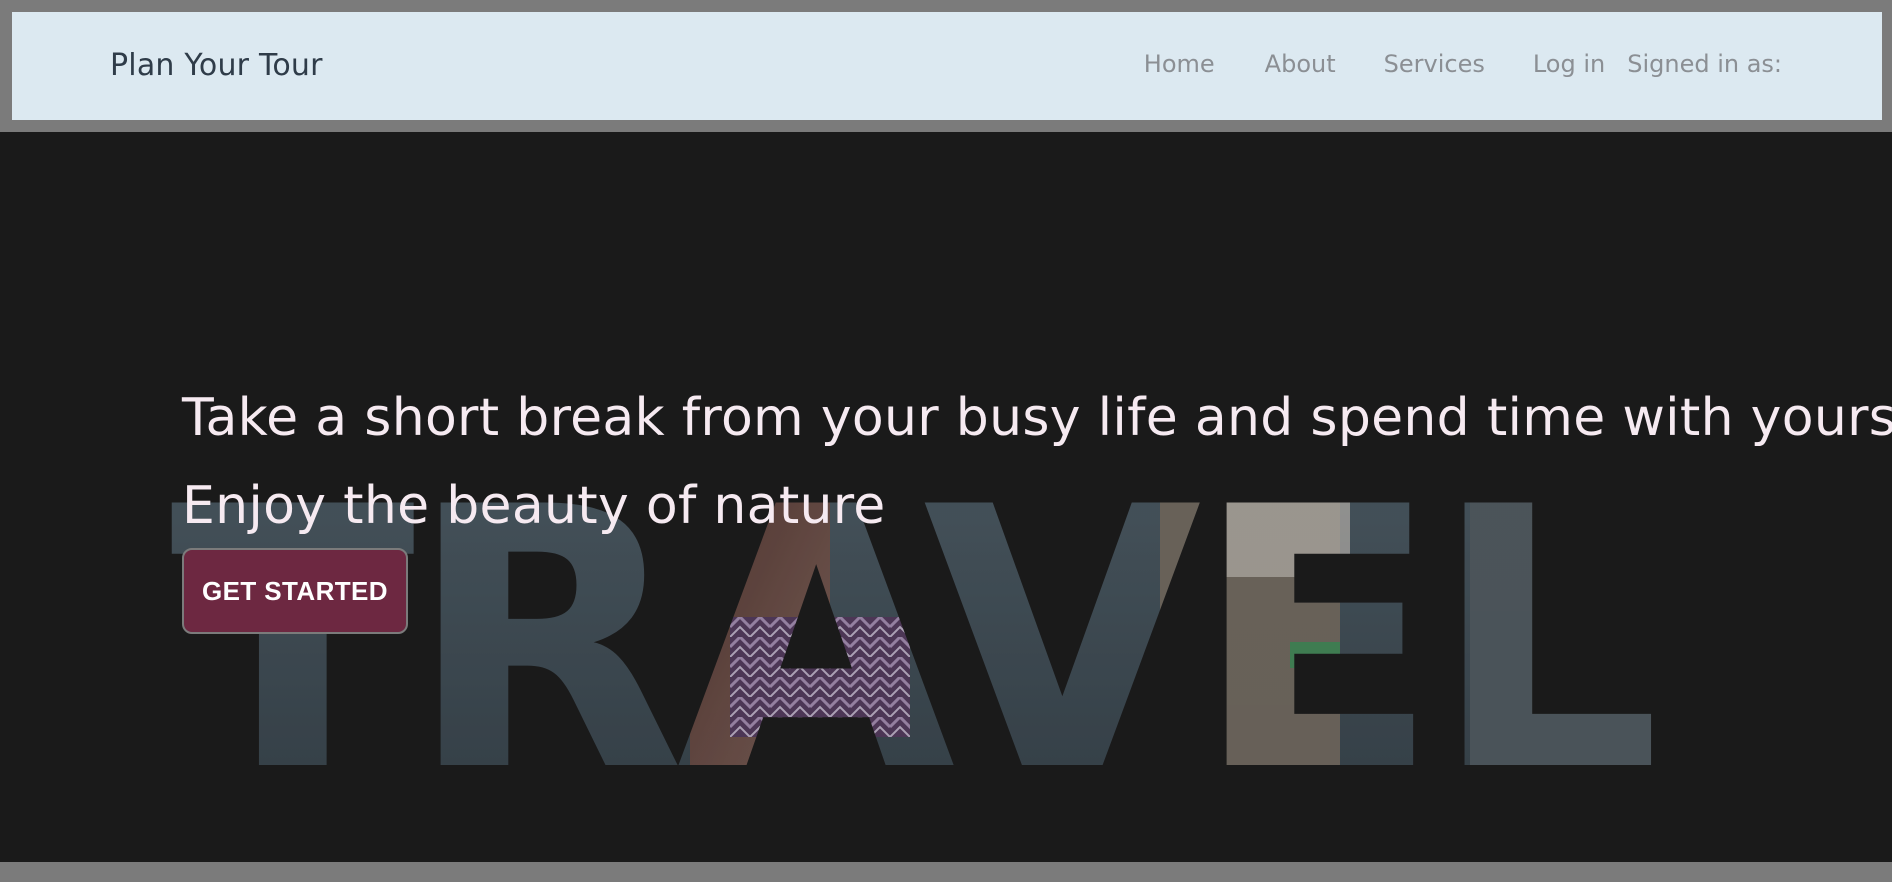  I want to click on hero-subheadline: Enjoy the beauty of nature, so click(534, 506).